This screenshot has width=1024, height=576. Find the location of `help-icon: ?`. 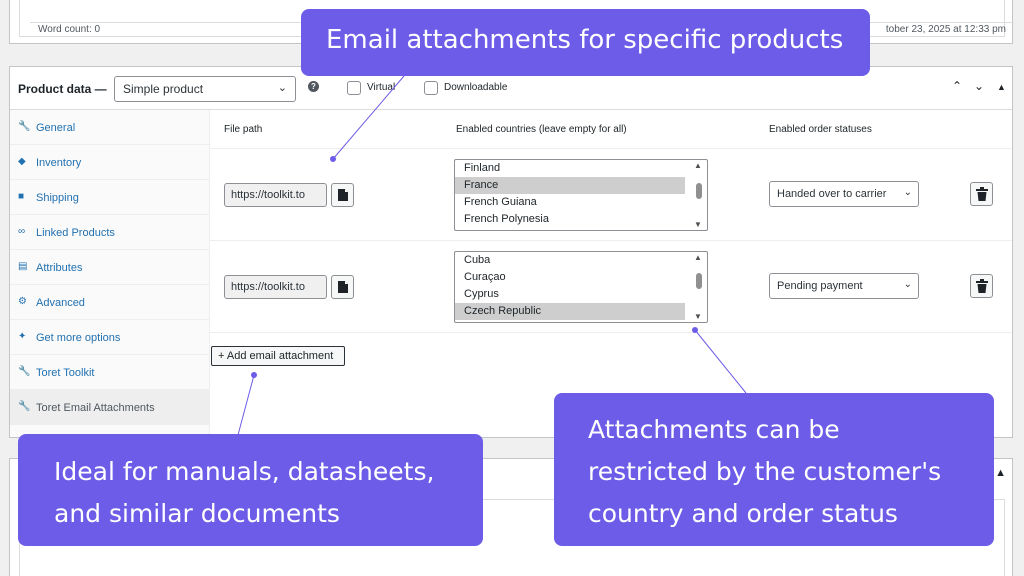

help-icon: ? is located at coordinates (313, 86).